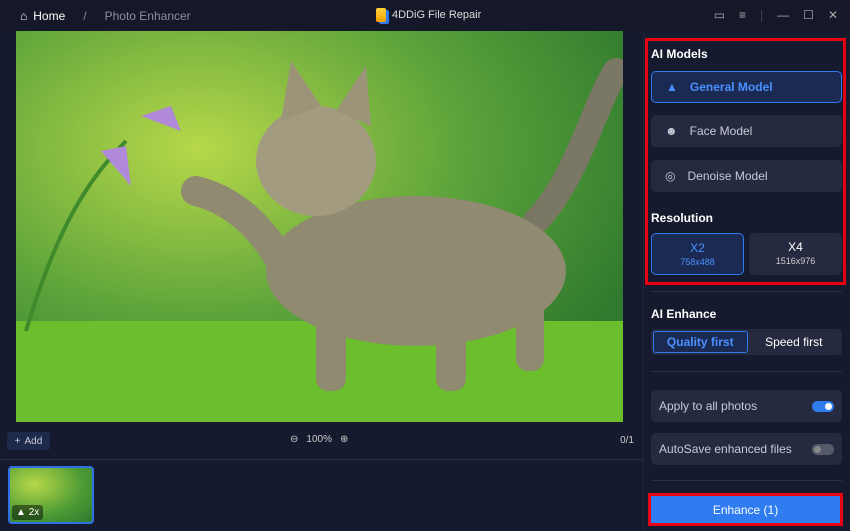 The width and height of the screenshot is (850, 531). What do you see at coordinates (671, 131) in the screenshot?
I see `face-icon: ☻` at bounding box center [671, 131].